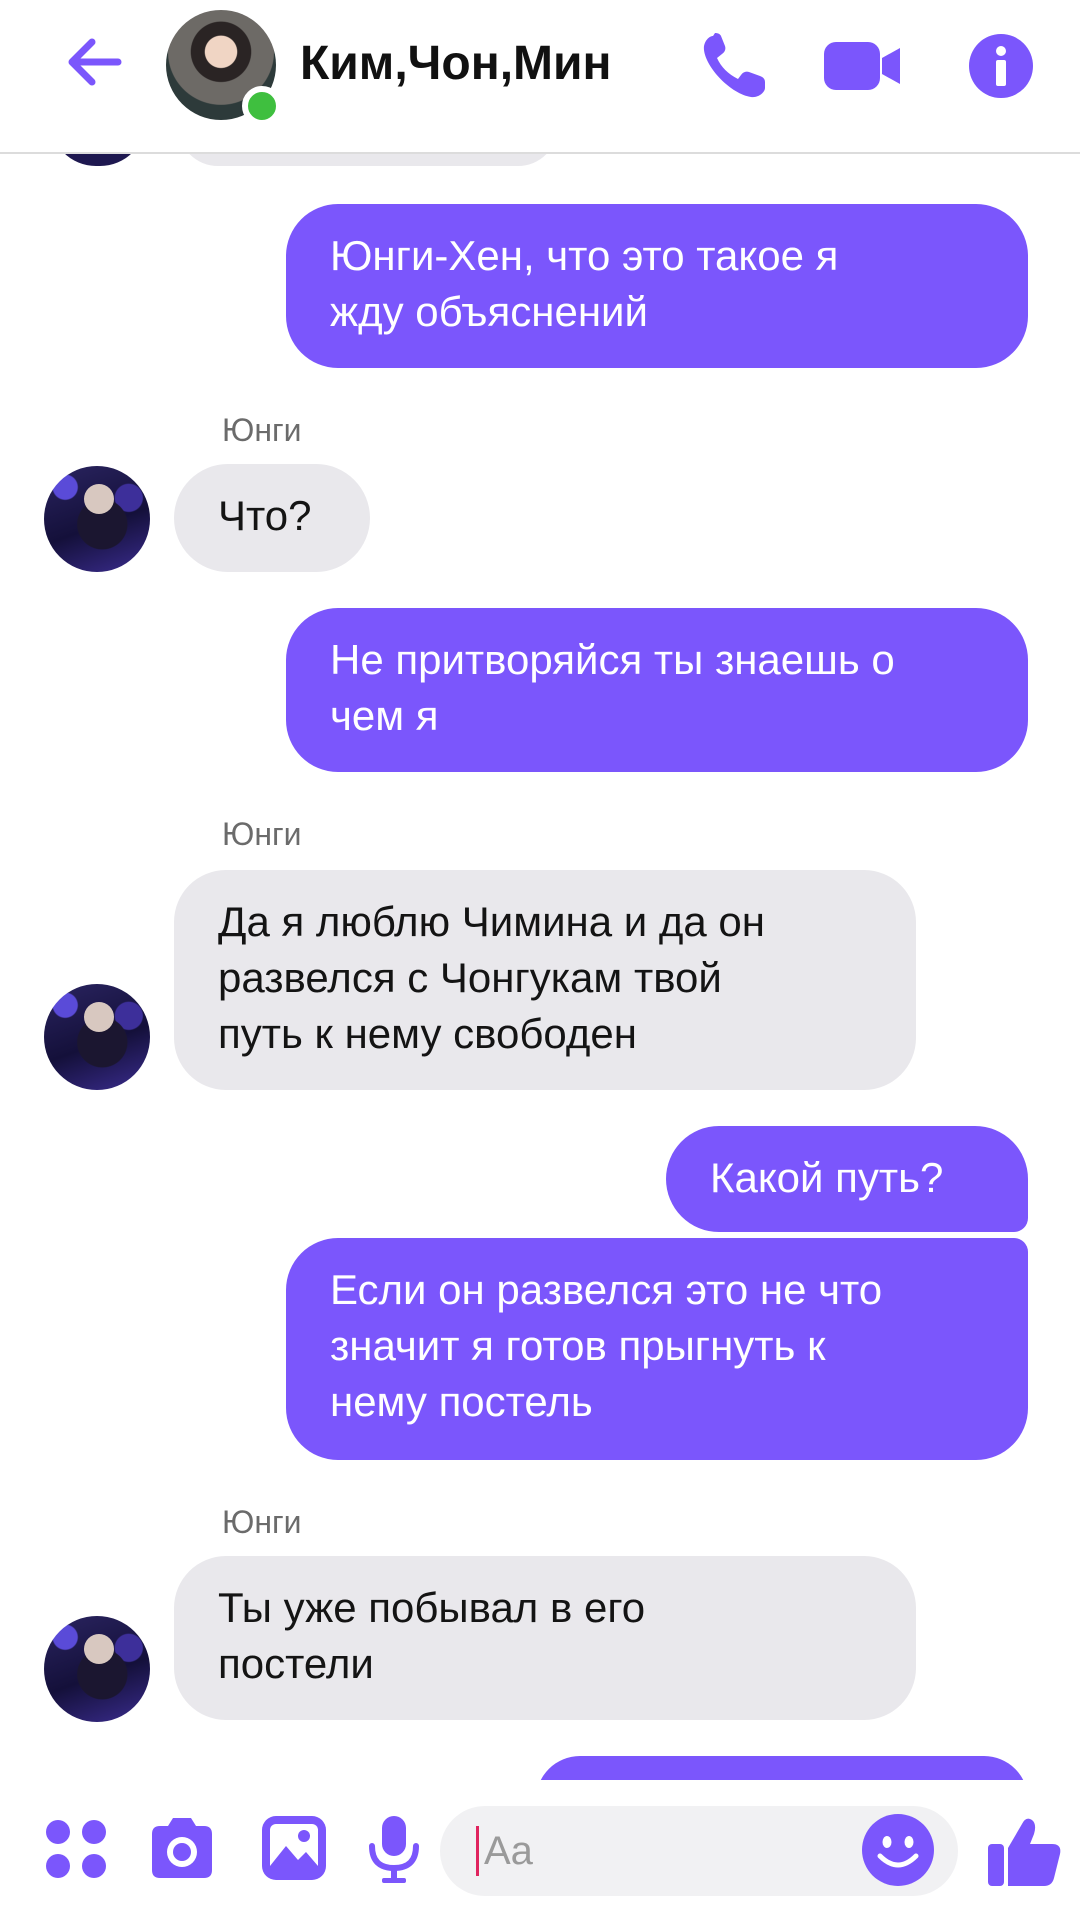  Describe the element at coordinates (262, 106) in the screenshot. I see `online-indicator` at that location.